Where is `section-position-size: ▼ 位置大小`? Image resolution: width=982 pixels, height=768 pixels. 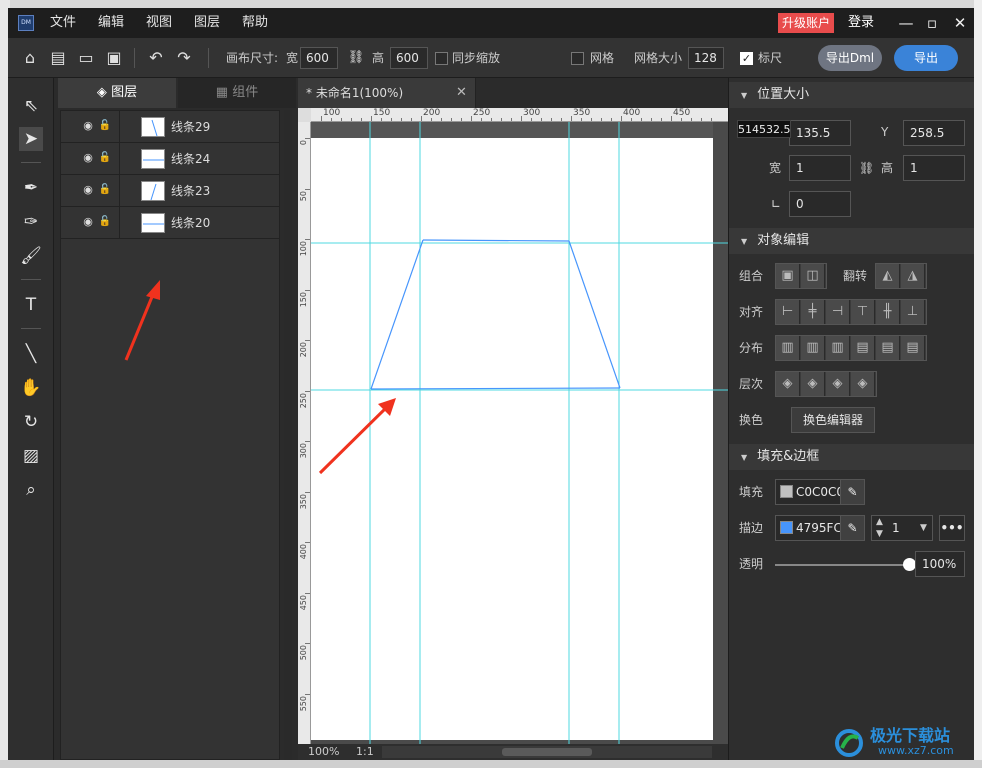 section-position-size: ▼ 位置大小 is located at coordinates (851, 95).